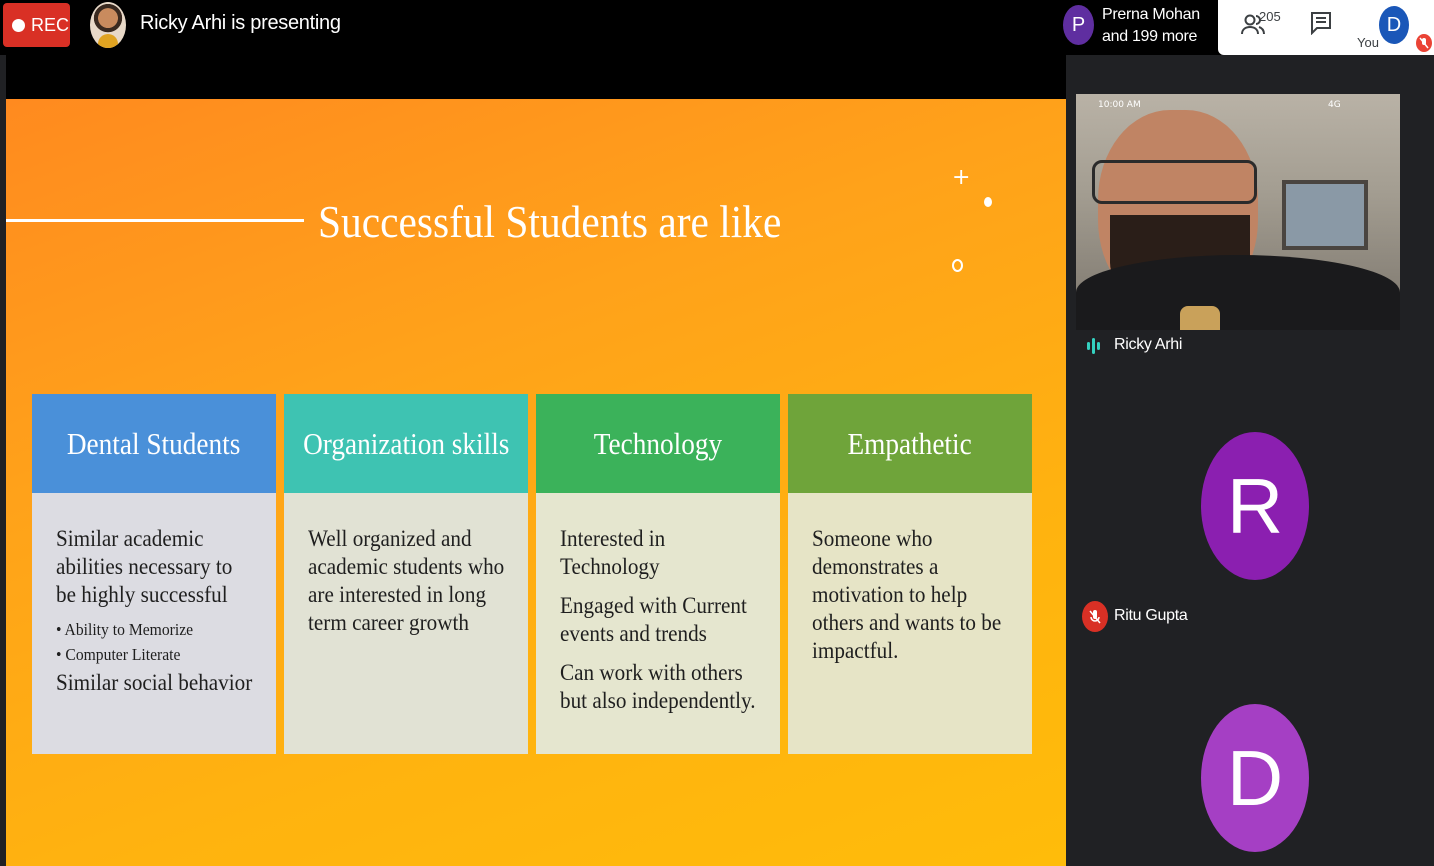 The width and height of the screenshot is (1434, 866). I want to click on presenter-avatar, so click(108, 25).